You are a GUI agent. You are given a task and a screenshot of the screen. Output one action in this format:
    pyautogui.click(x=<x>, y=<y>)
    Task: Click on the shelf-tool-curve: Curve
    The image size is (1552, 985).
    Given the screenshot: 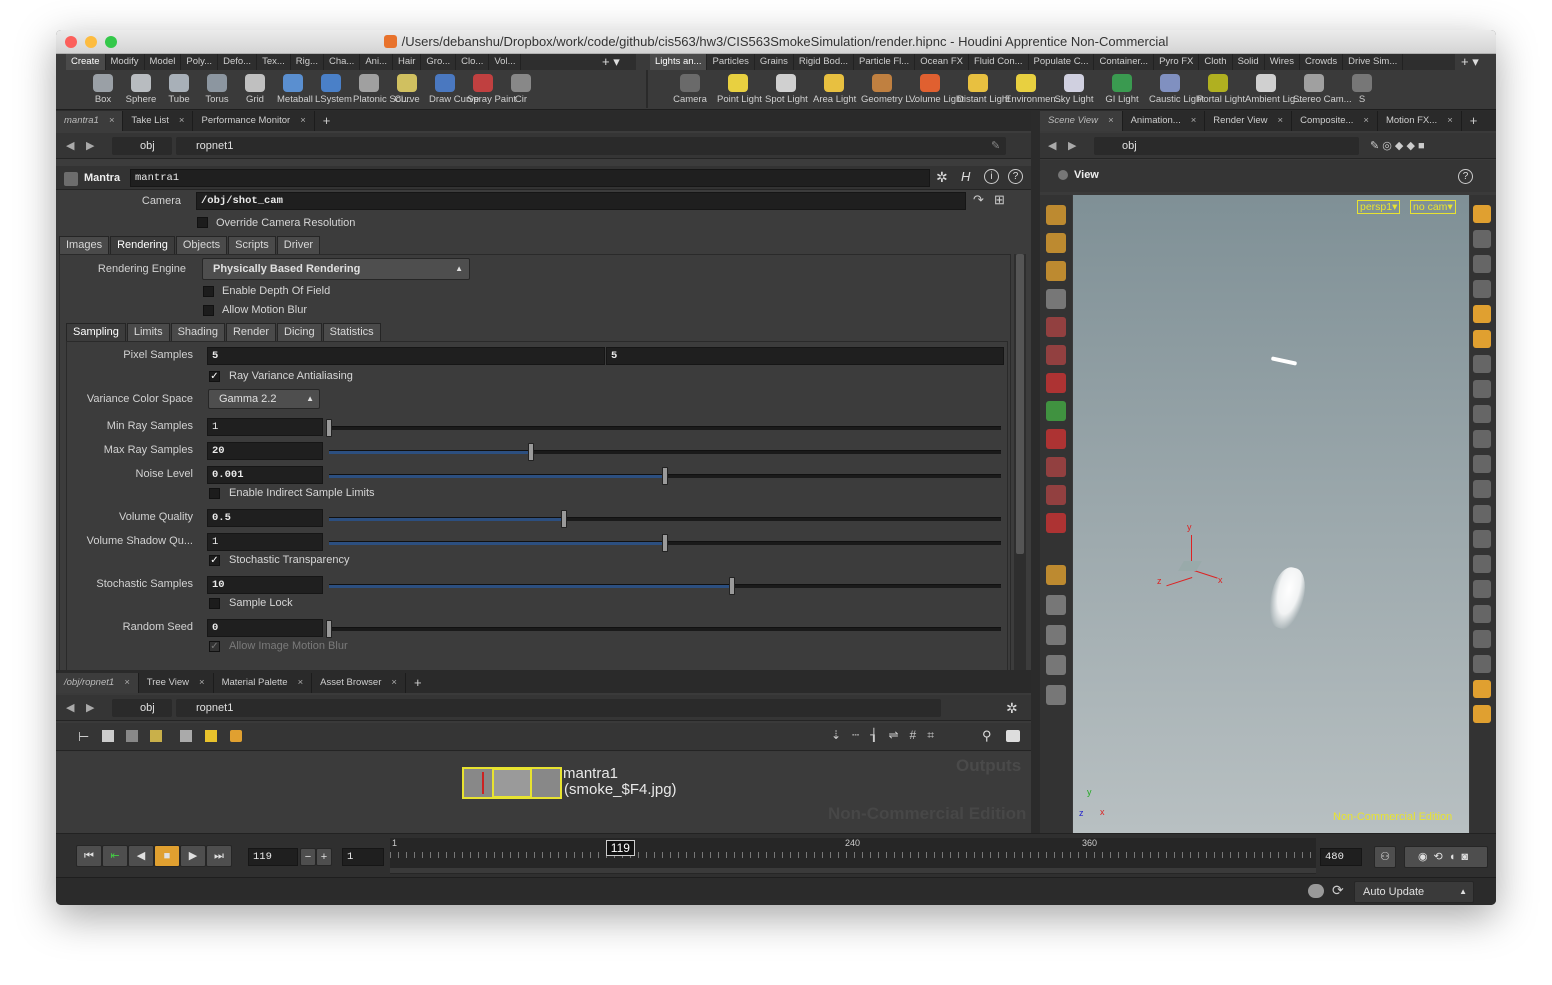 What is the action you would take?
    pyautogui.click(x=407, y=90)
    